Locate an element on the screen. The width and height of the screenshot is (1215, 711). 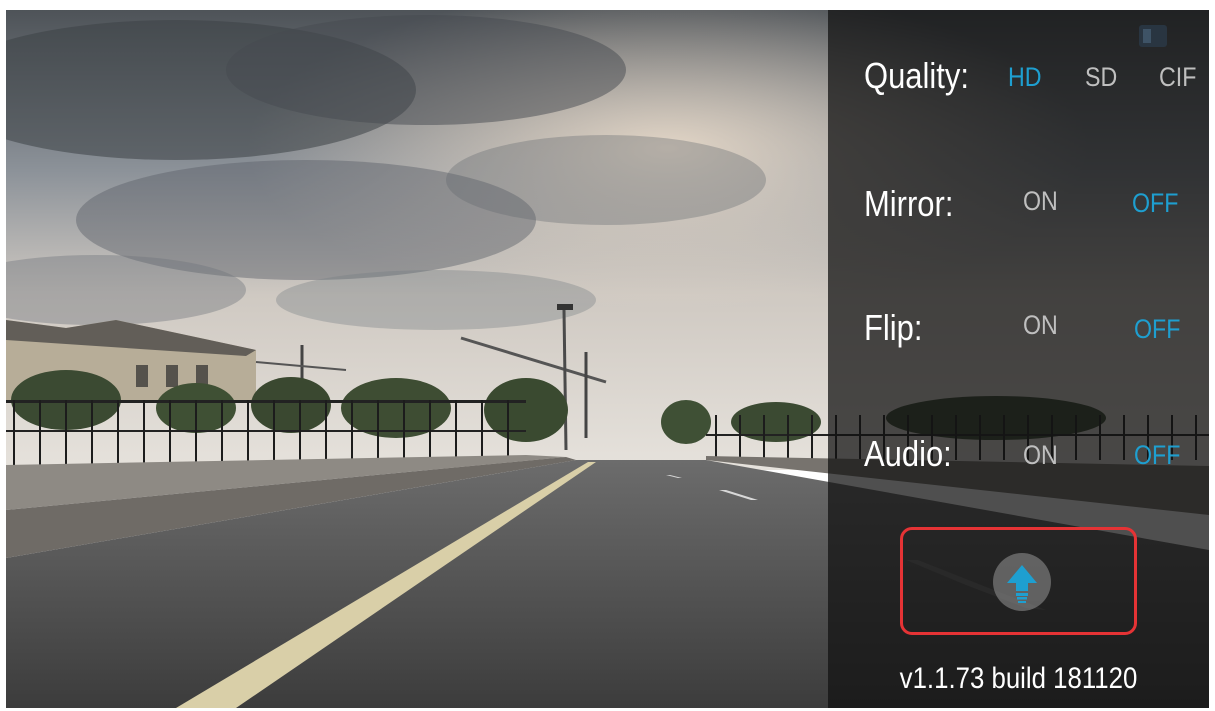
mirror-on-button: ON is located at coordinates (1040, 201).